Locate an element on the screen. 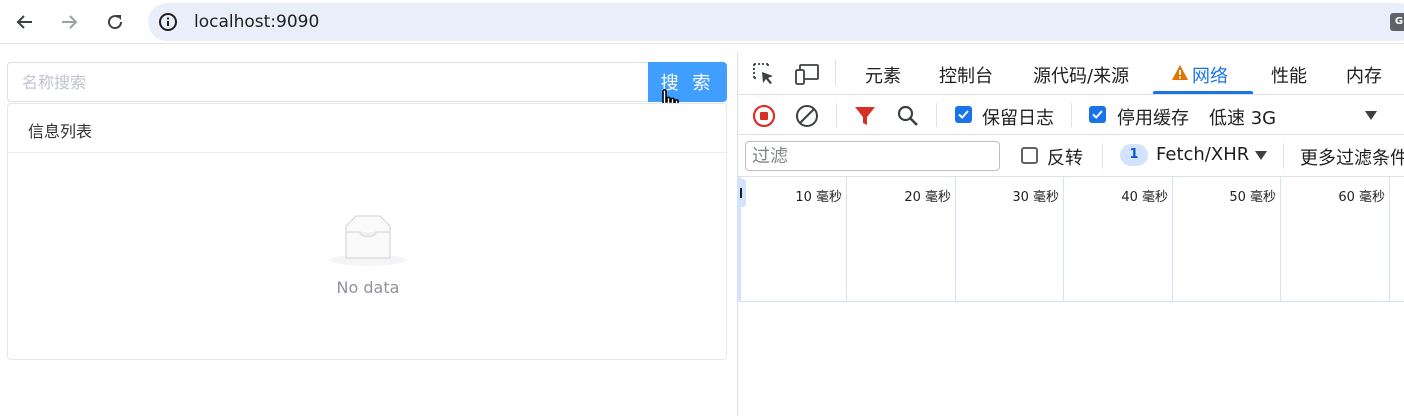  filter-input is located at coordinates (872, 156).